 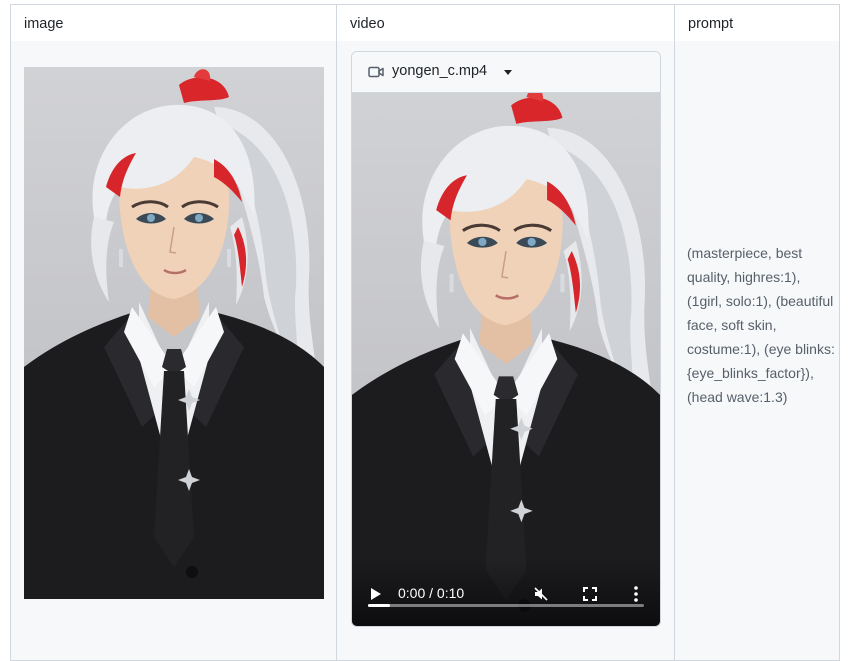 What do you see at coordinates (541, 594) in the screenshot?
I see `mute-icon` at bounding box center [541, 594].